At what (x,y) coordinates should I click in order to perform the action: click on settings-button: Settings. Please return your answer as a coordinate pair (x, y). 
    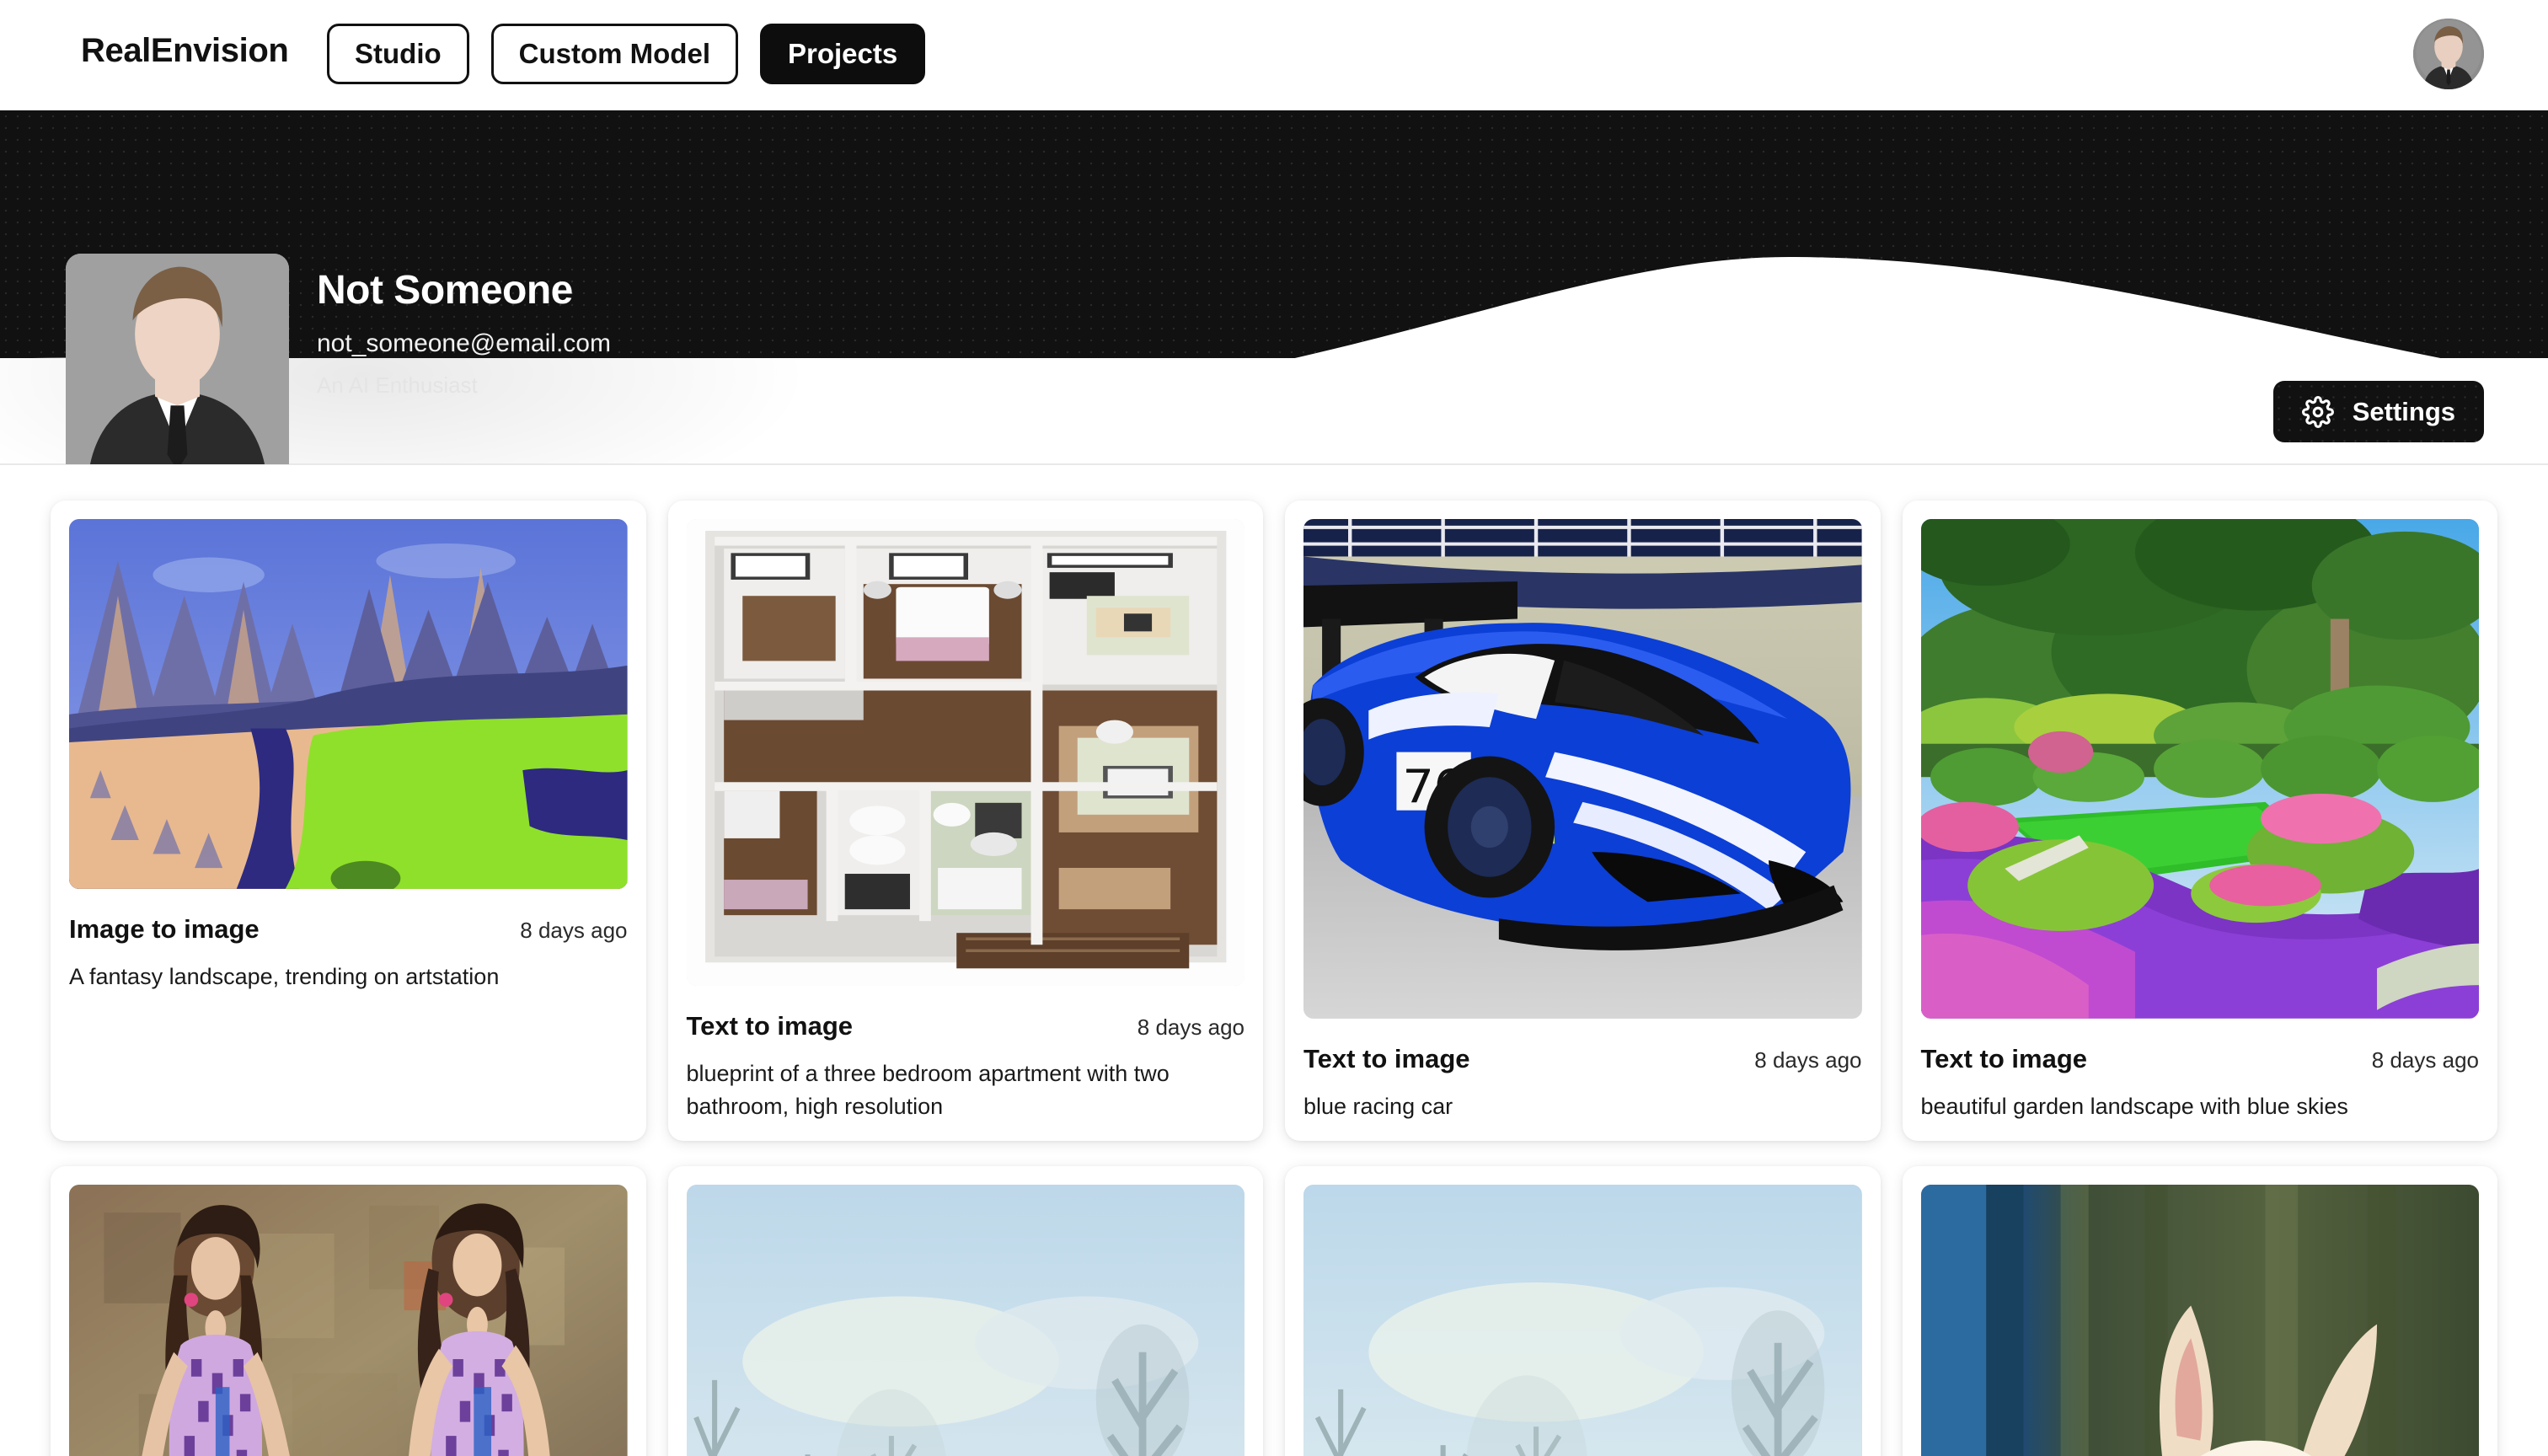
    Looking at the image, I should click on (2378, 411).